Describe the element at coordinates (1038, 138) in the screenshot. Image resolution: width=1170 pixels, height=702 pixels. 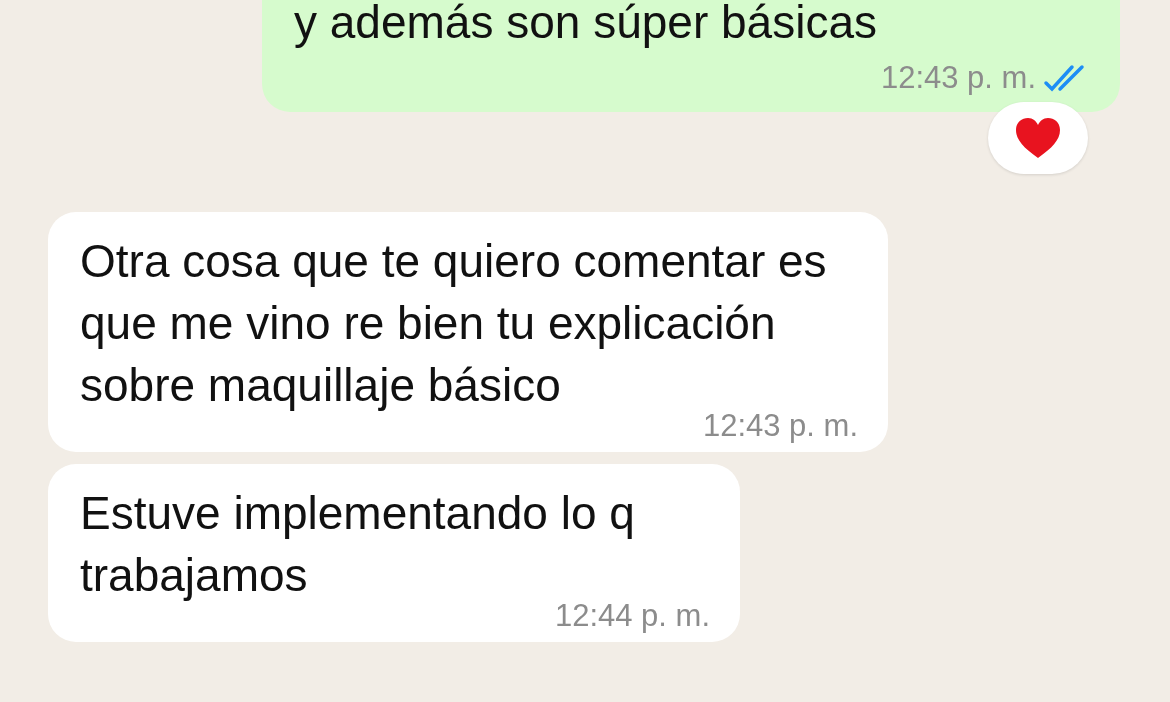
I see `reaction-pill` at that location.